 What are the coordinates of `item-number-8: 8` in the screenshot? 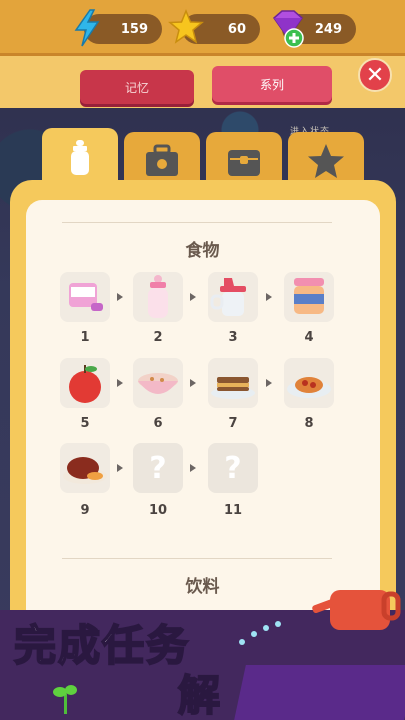 It's located at (309, 423).